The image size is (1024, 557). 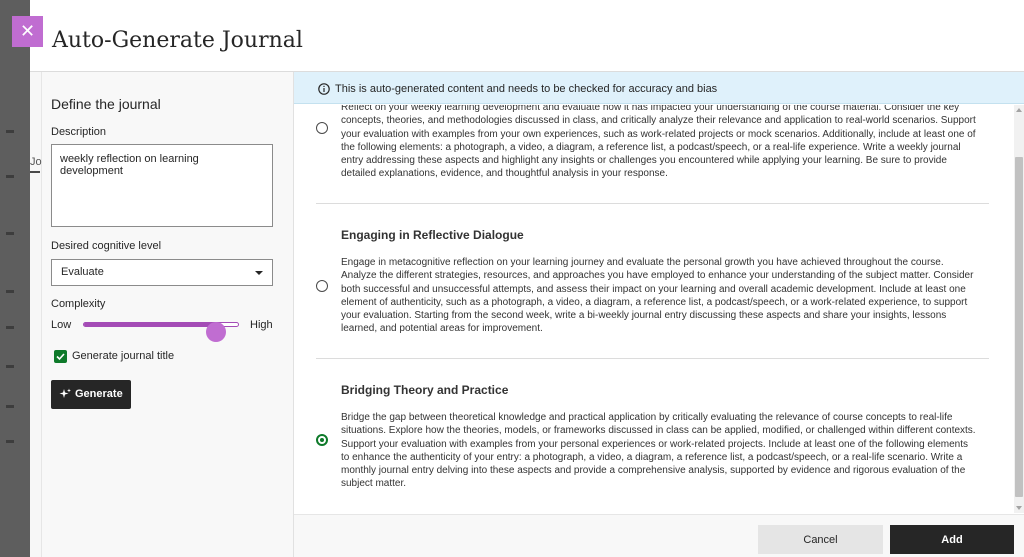 What do you see at coordinates (79, 132) in the screenshot?
I see `description-label: Description` at bounding box center [79, 132].